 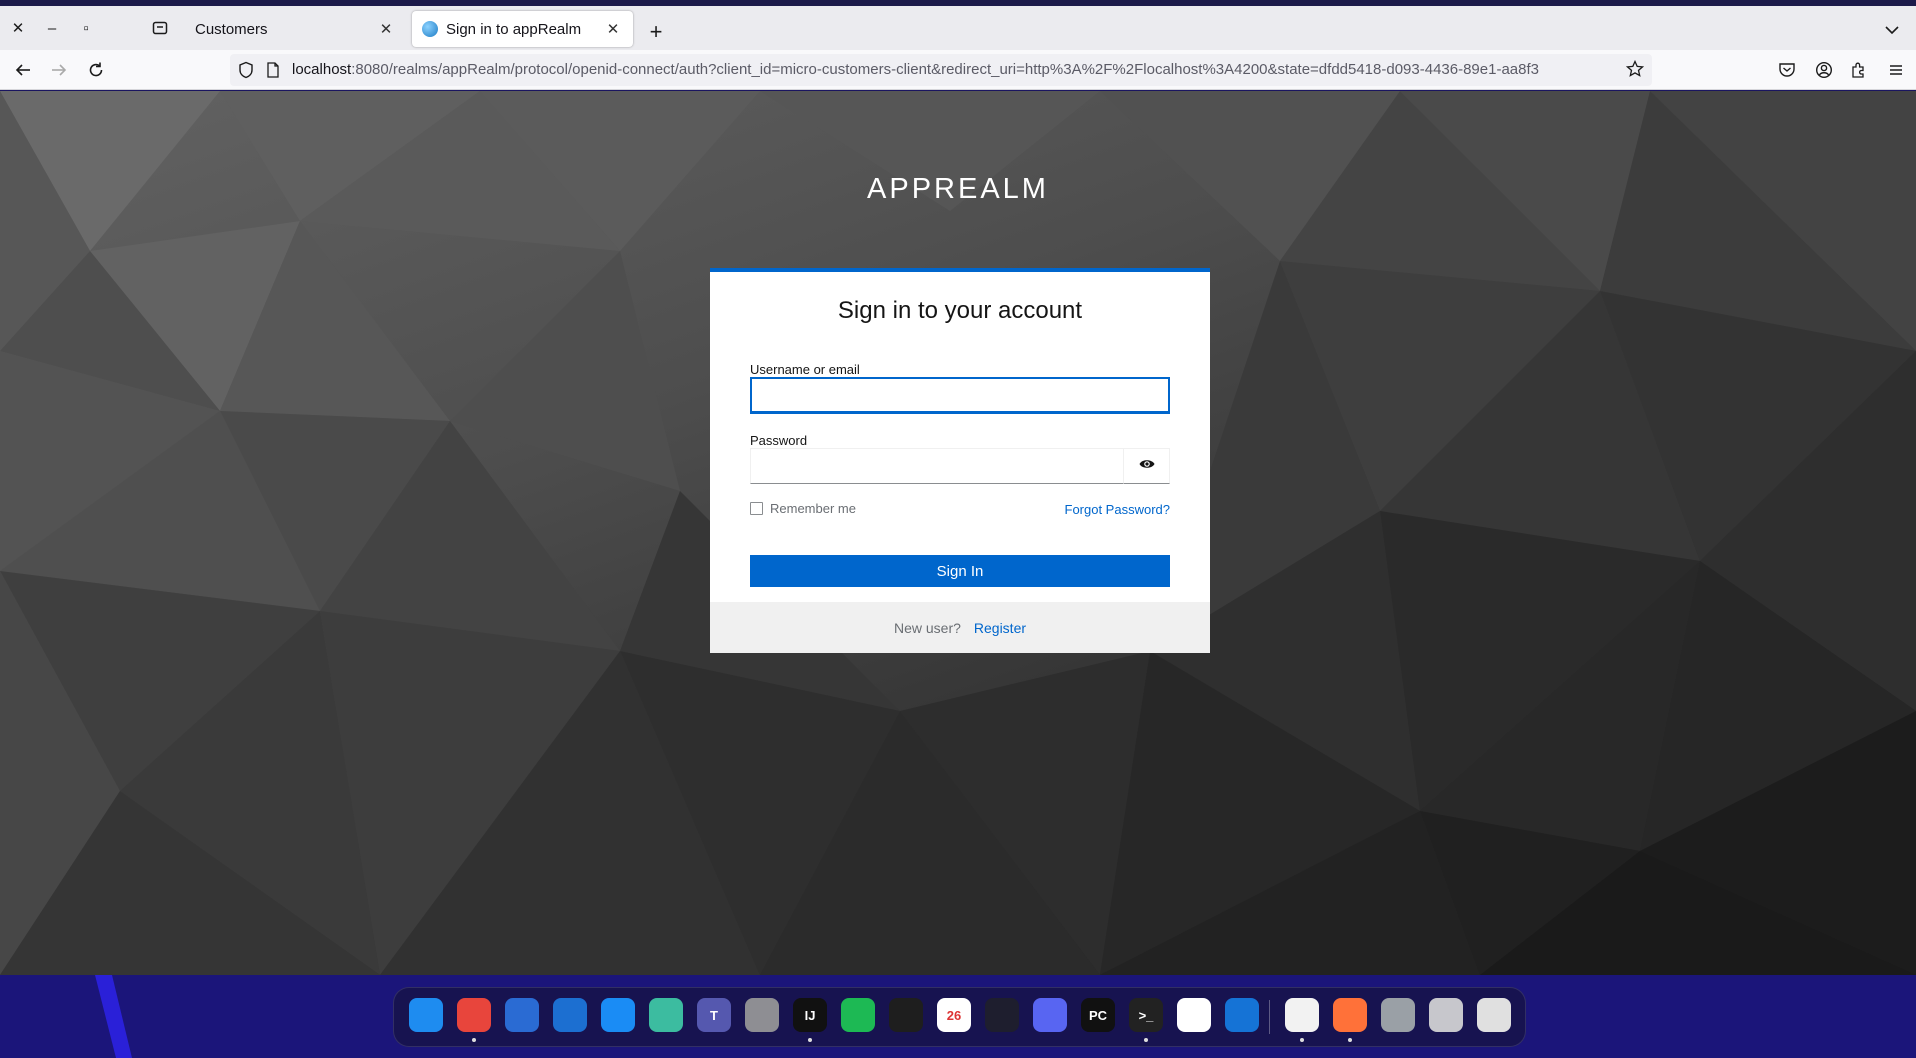 What do you see at coordinates (1302, 1015) in the screenshot?
I see `textedit-icon` at bounding box center [1302, 1015].